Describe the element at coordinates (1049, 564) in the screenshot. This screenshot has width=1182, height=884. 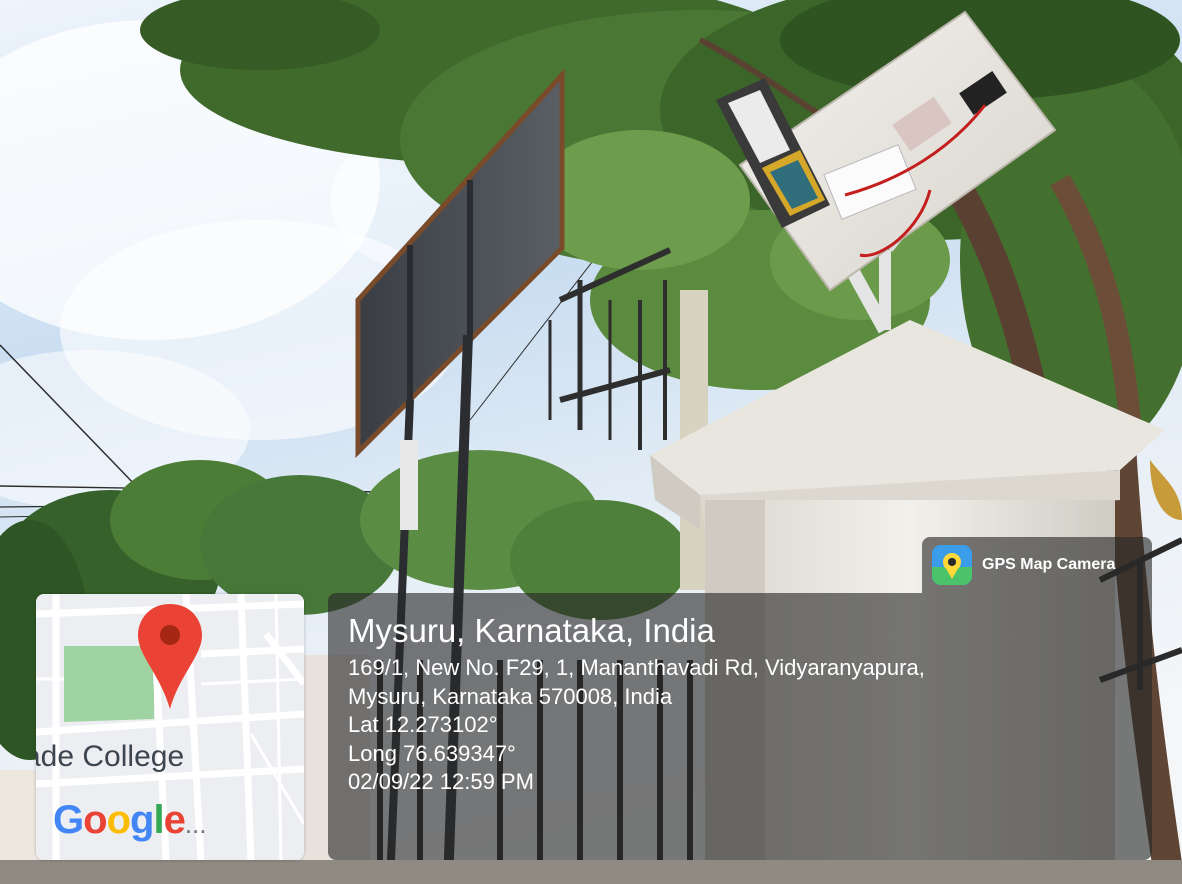
I see `gps-app-name: GPS Map Camera` at that location.